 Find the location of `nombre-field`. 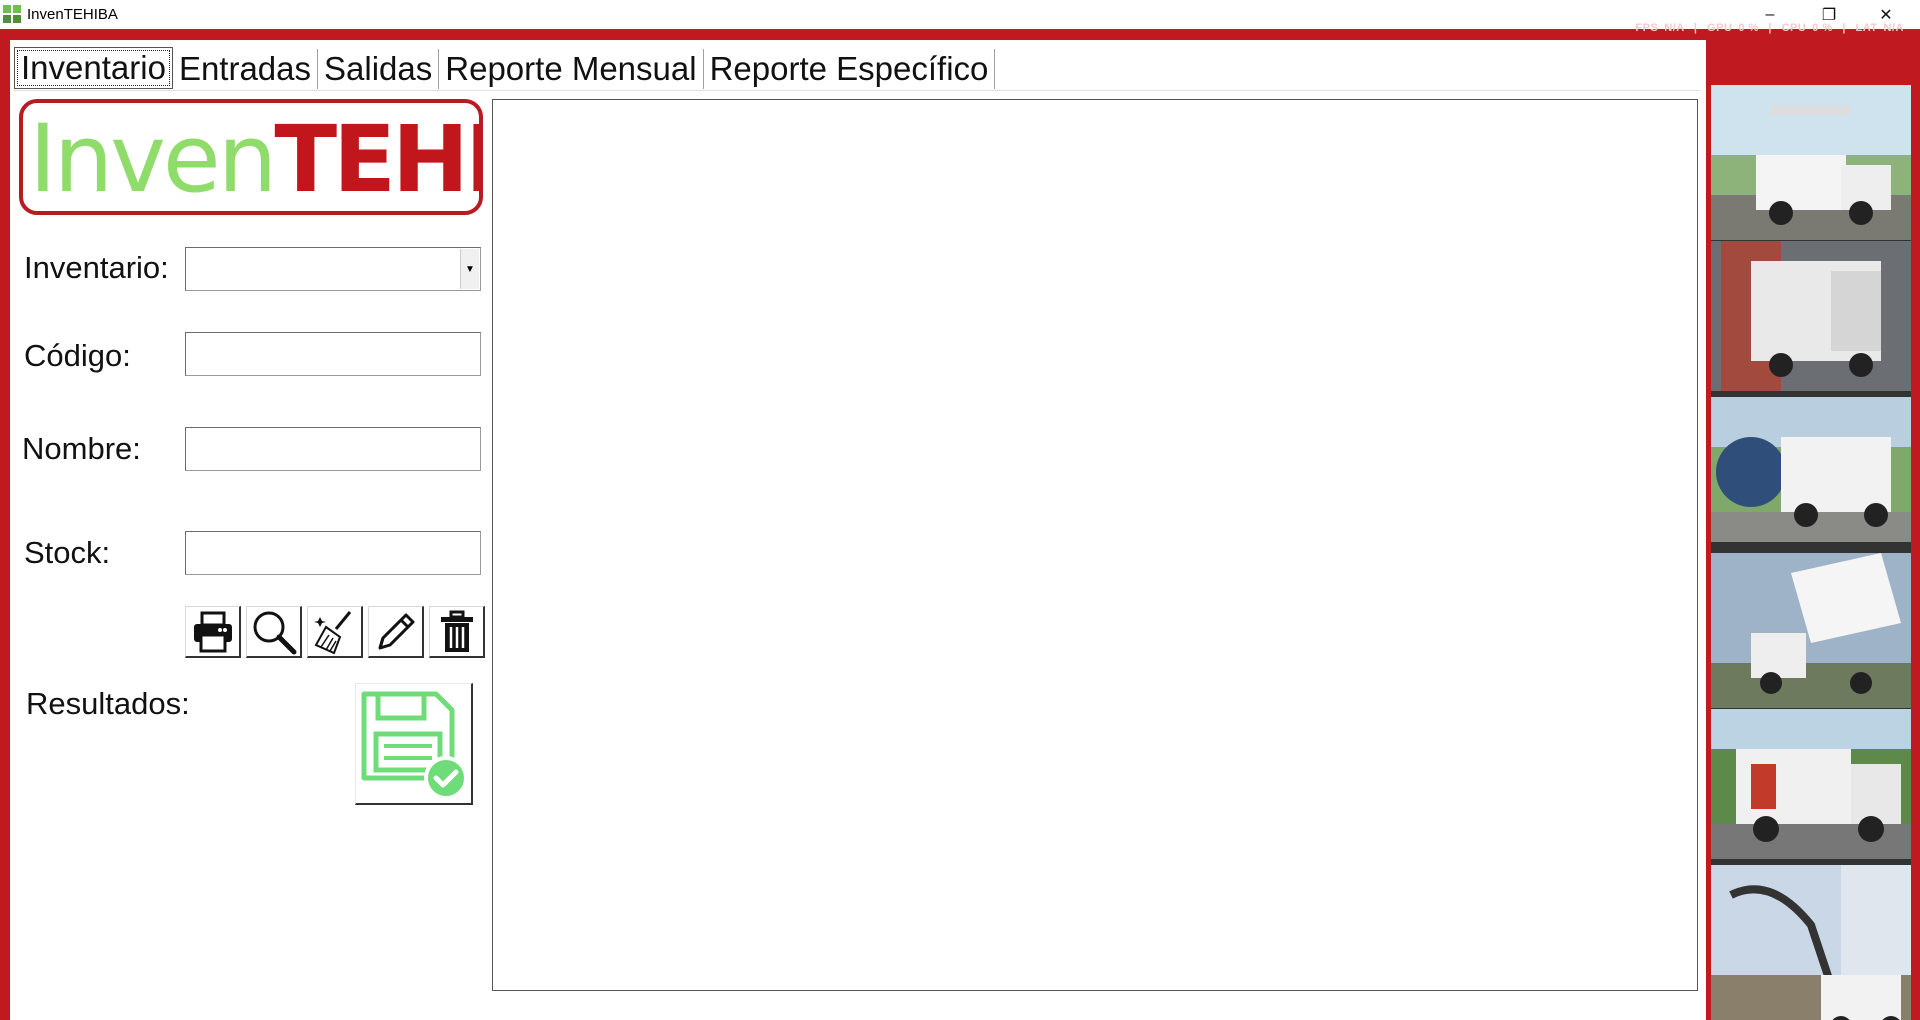

nombre-field is located at coordinates (333, 449).